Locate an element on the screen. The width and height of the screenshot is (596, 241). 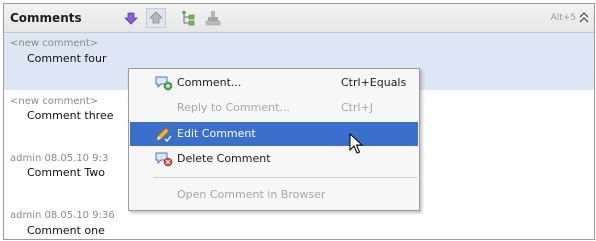
menu-separator is located at coordinates (285, 177).